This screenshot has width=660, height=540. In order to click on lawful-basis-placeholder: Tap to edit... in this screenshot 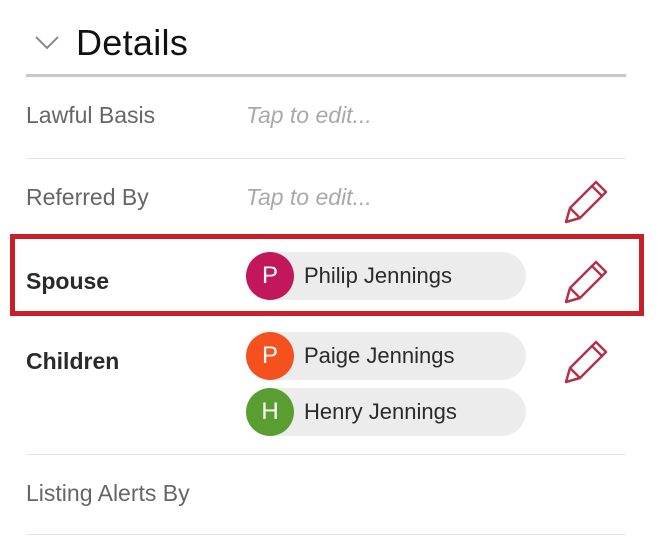, I will do `click(309, 115)`.